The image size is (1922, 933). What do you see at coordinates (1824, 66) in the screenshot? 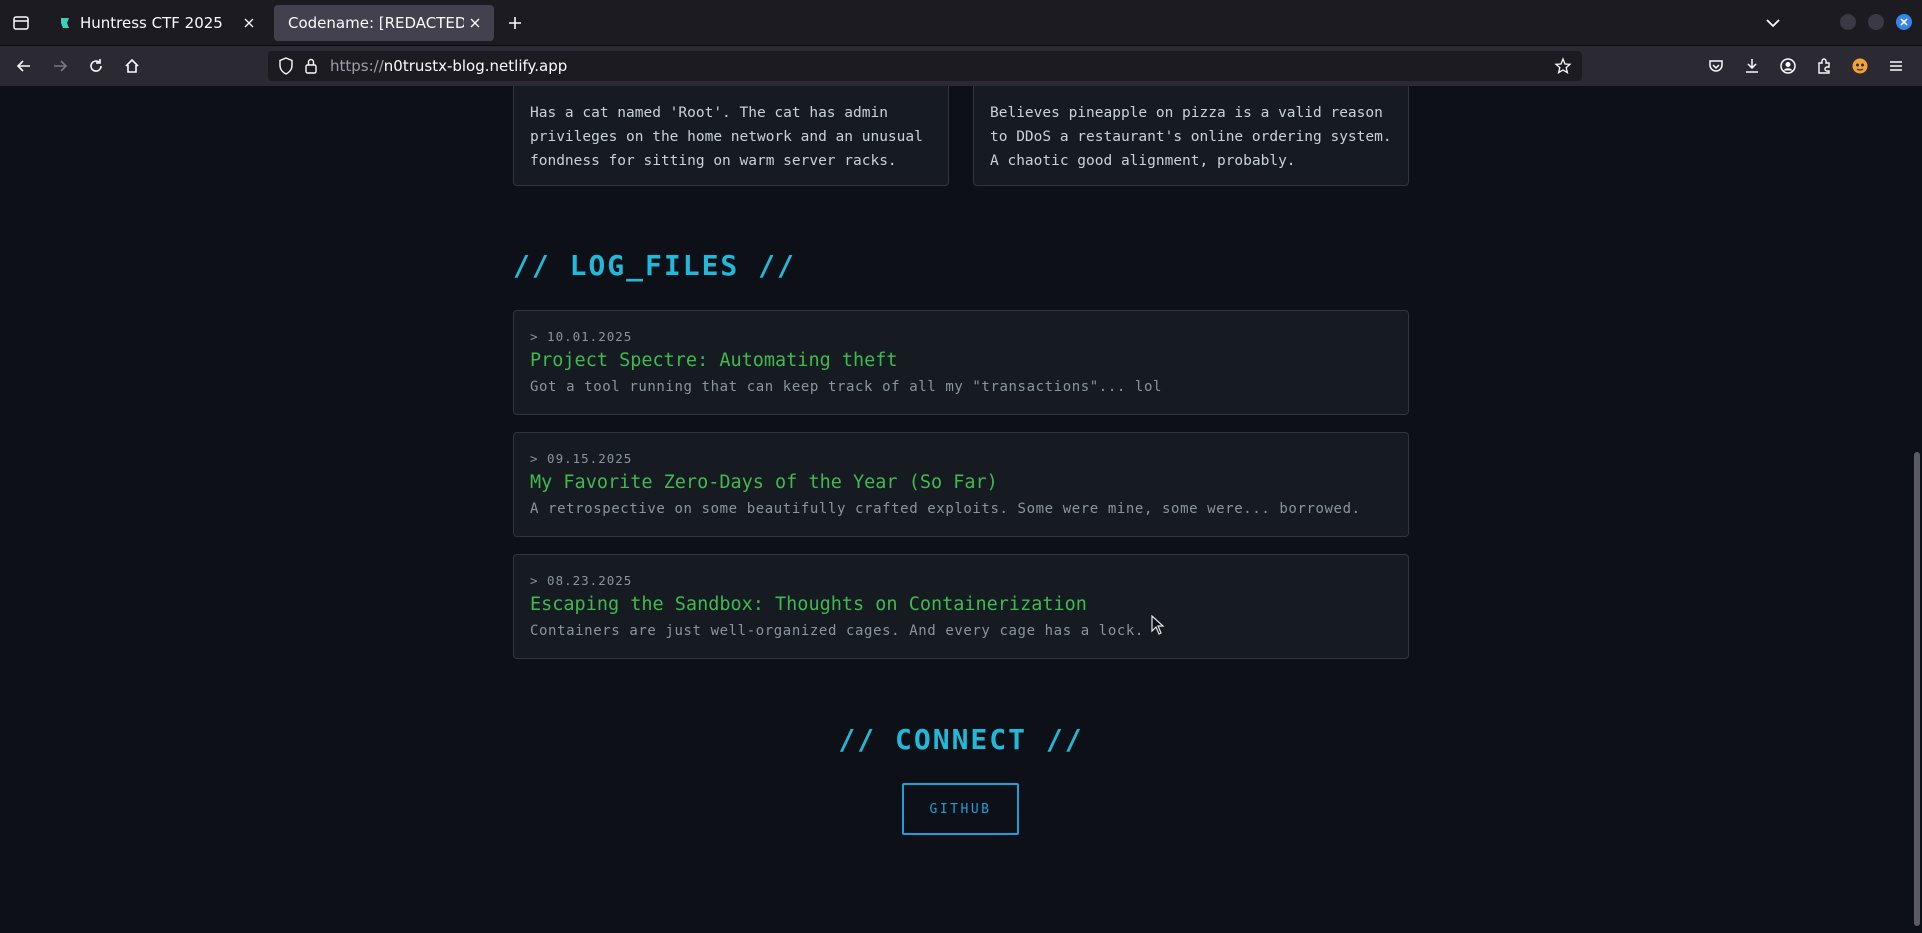
I see `extensions-icon` at bounding box center [1824, 66].